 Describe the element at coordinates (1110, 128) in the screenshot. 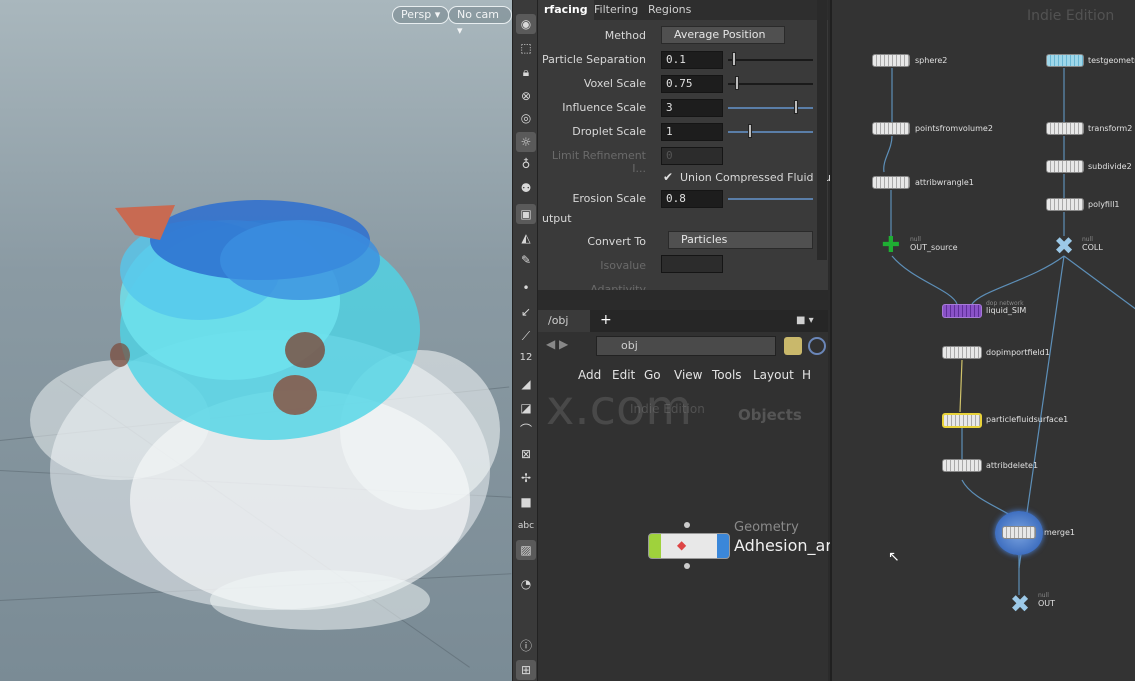

I see `node-label: transform2` at that location.